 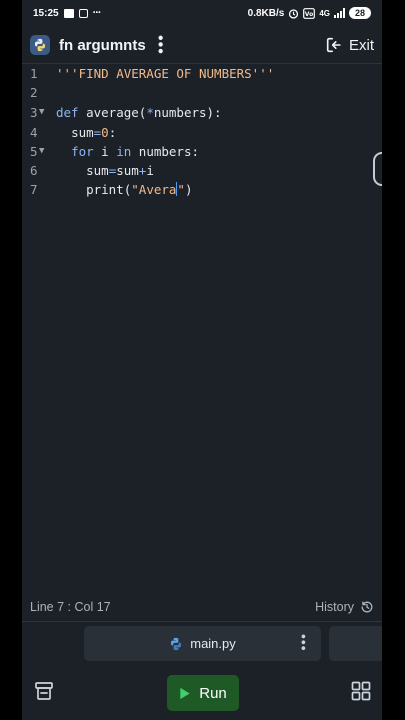 I want to click on keyword-in: in, so click(x=124, y=151).